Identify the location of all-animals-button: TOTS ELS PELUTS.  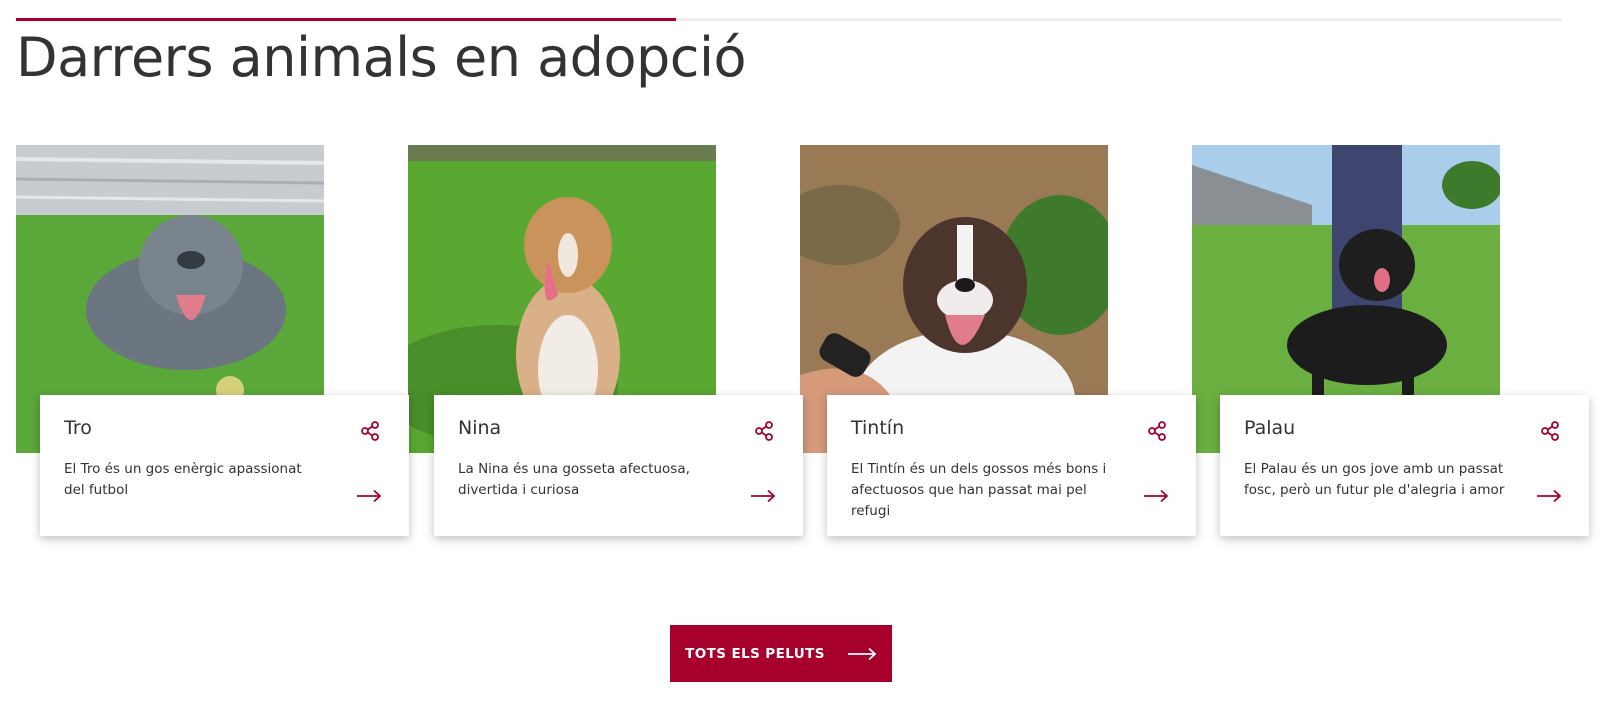
(781, 653).